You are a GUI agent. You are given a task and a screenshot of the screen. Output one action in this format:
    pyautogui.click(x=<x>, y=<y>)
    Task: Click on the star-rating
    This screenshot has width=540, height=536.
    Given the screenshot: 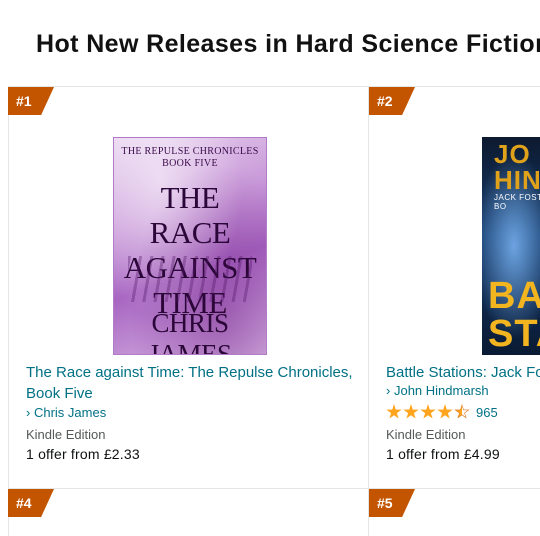 What is the action you would take?
    pyautogui.click(x=428, y=412)
    